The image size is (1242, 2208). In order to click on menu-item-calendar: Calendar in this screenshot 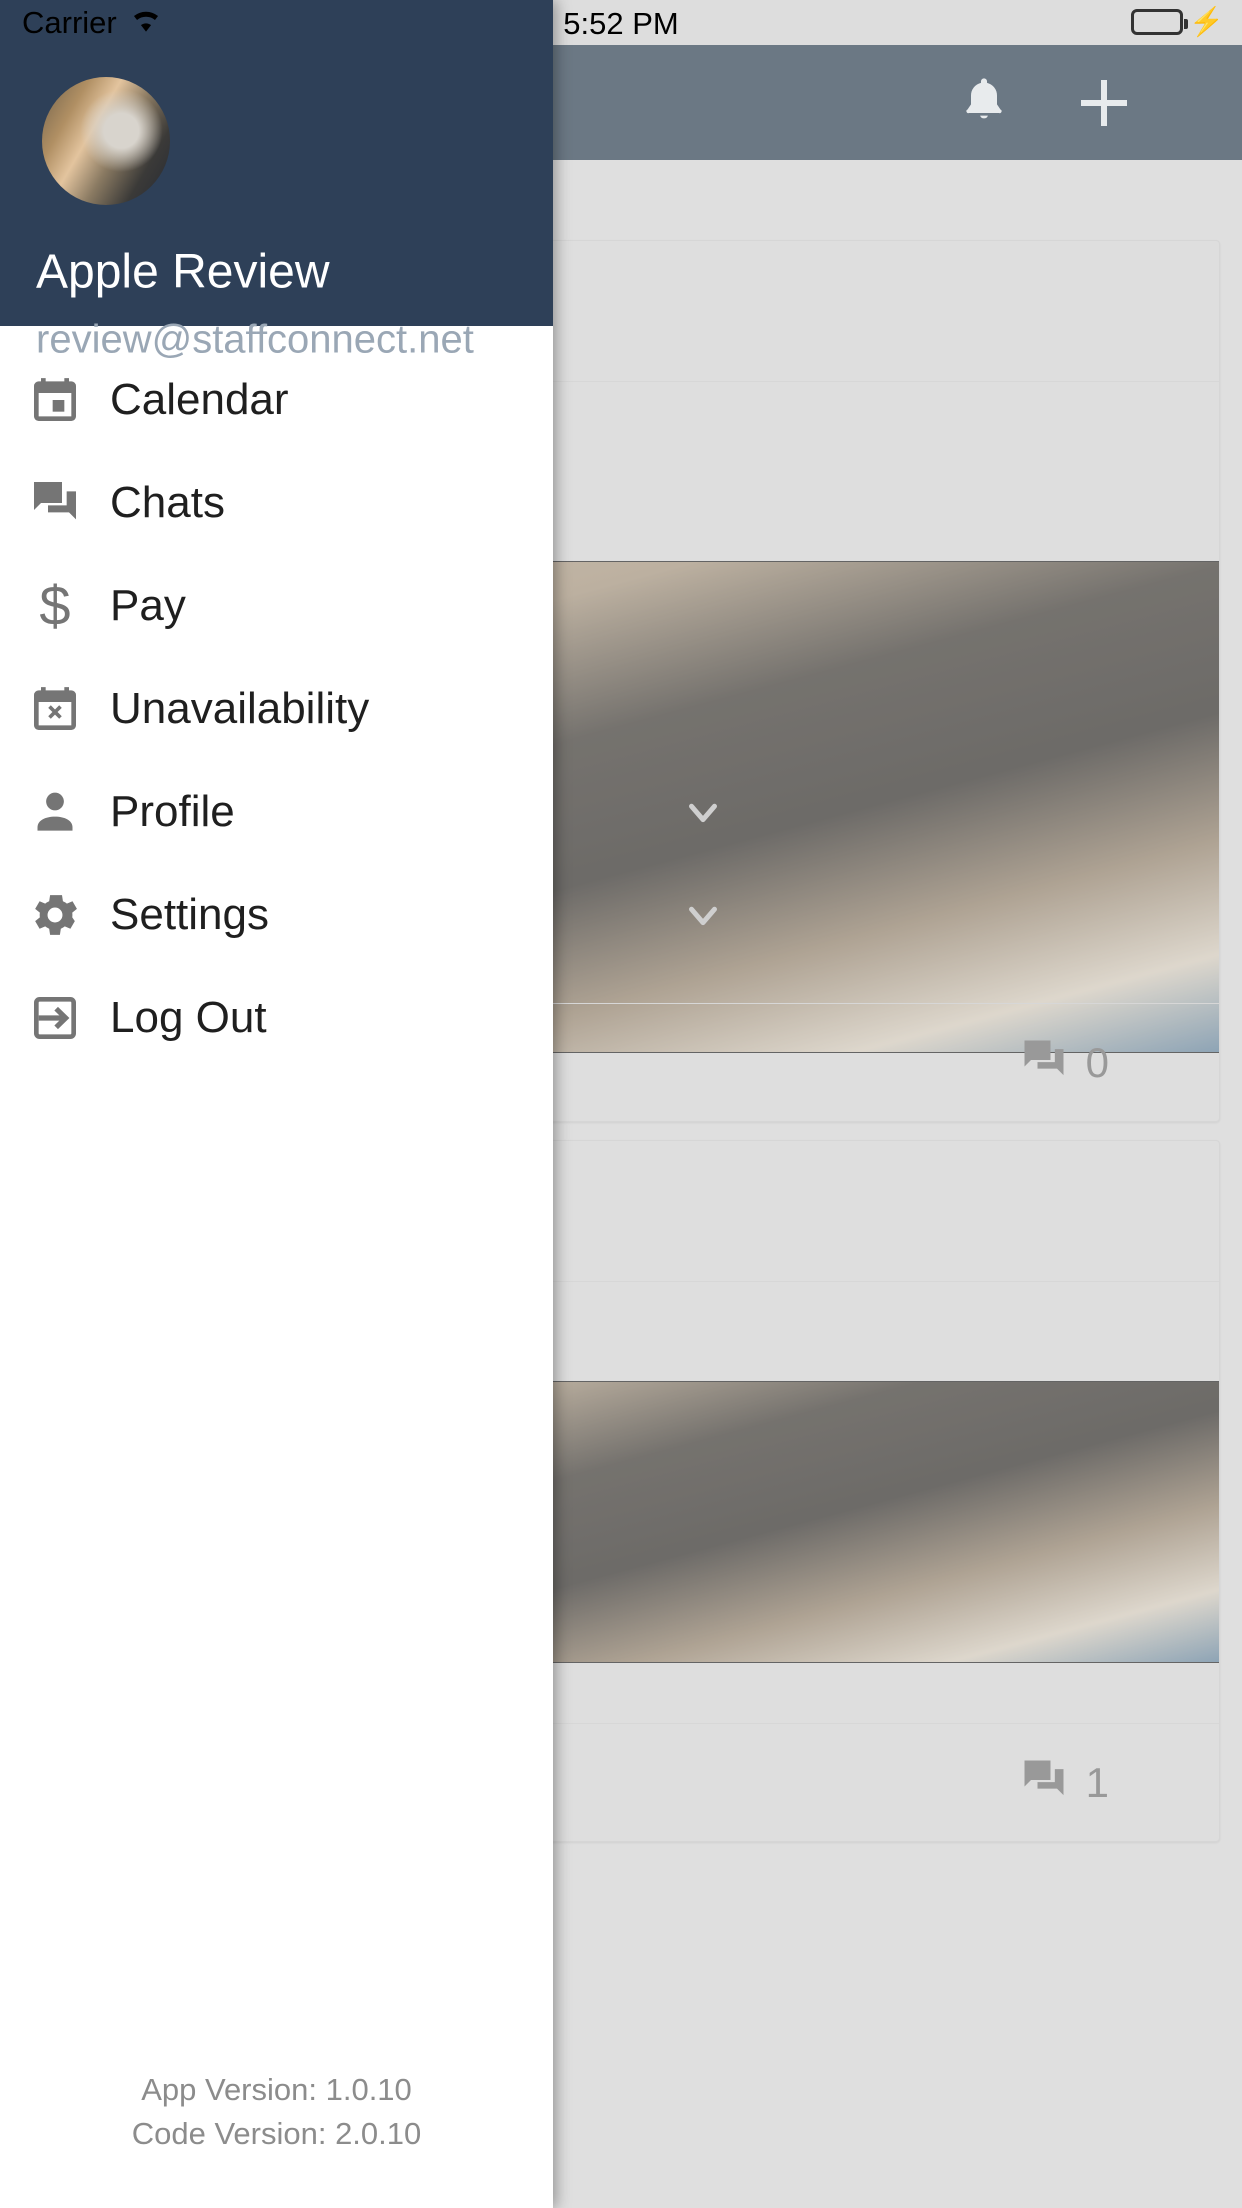, I will do `click(276, 399)`.